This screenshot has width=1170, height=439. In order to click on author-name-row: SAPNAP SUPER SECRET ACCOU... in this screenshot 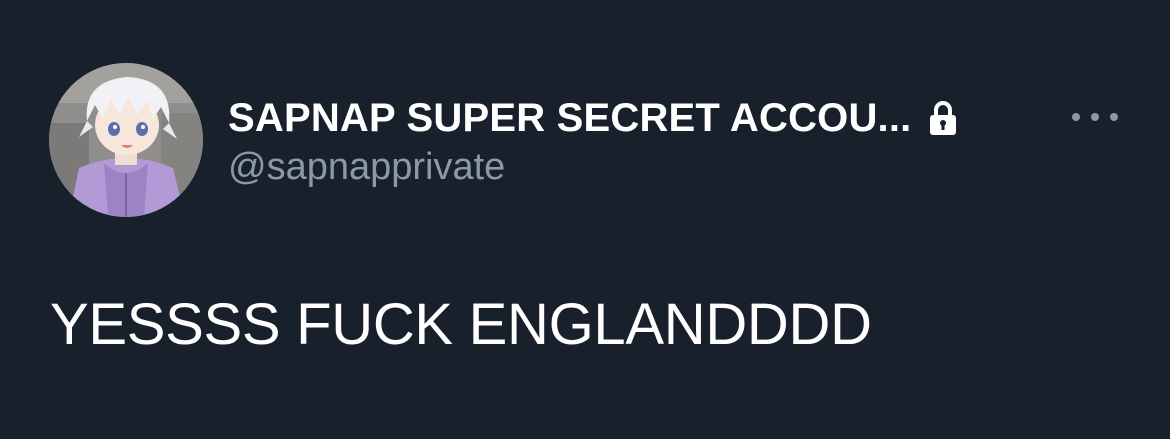, I will do `click(593, 118)`.